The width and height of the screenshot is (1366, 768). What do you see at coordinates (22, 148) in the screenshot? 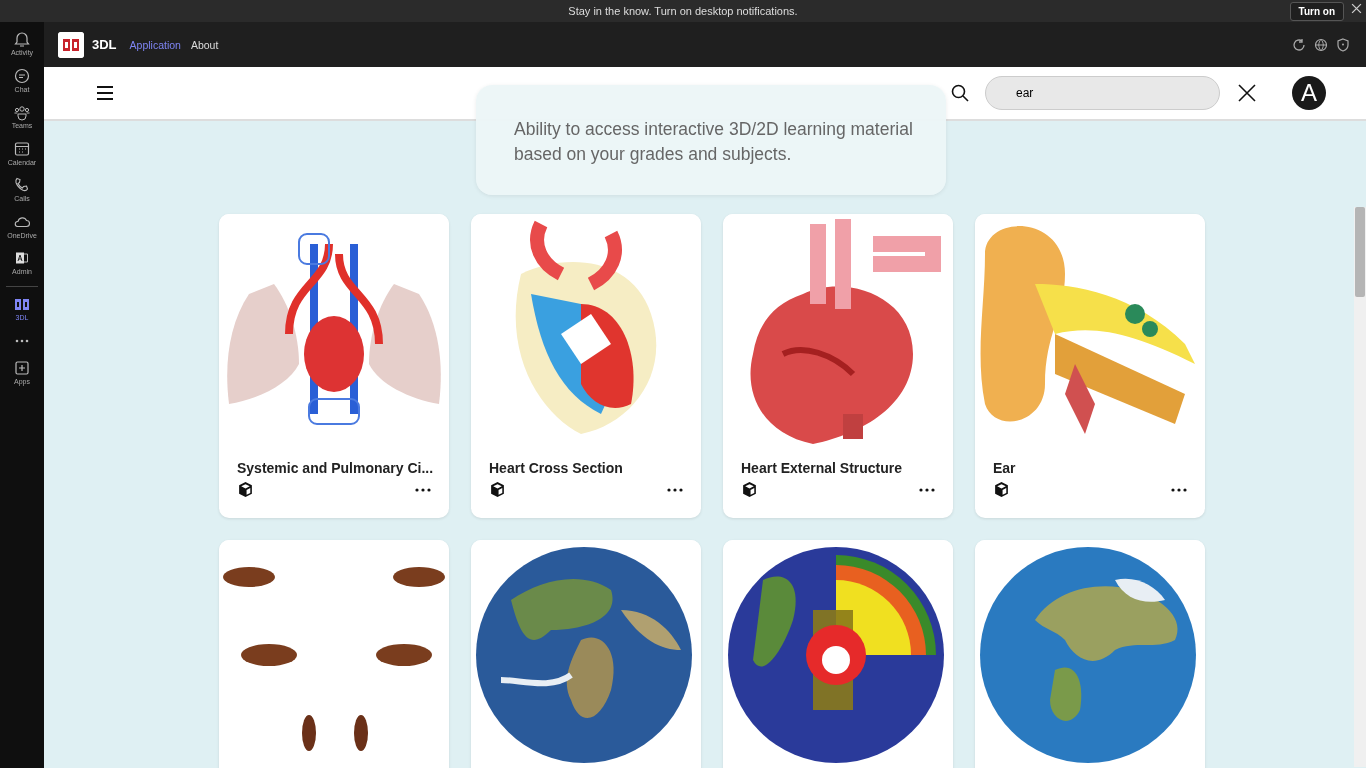
I see `calendar-icon` at bounding box center [22, 148].